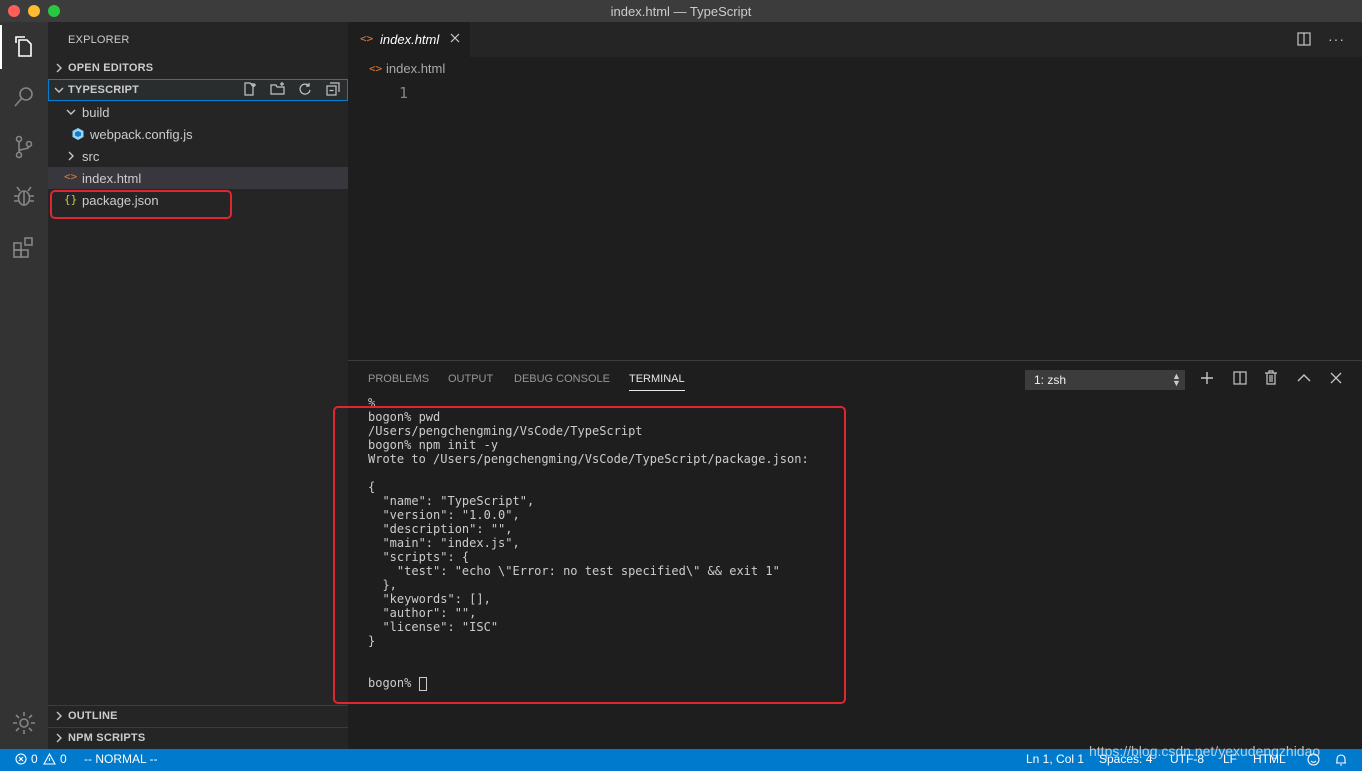 Image resolution: width=1362 pixels, height=771 pixels. What do you see at coordinates (1271, 377) in the screenshot?
I see `trash-icon` at bounding box center [1271, 377].